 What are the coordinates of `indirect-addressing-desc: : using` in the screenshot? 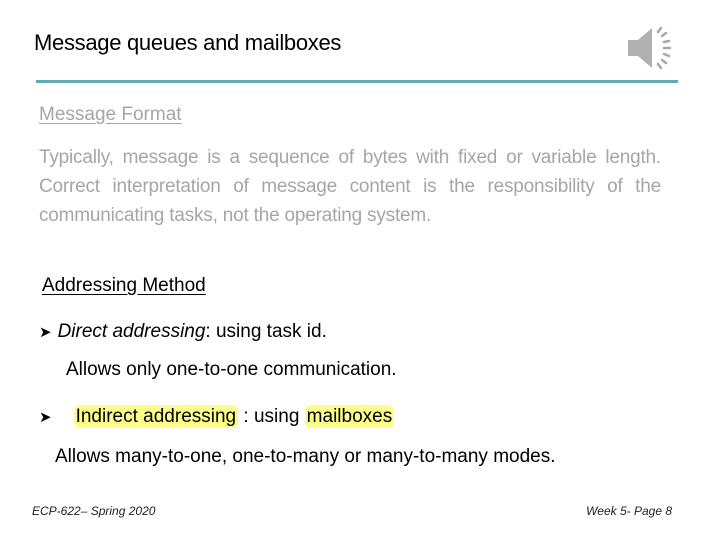 It's located at (271, 416).